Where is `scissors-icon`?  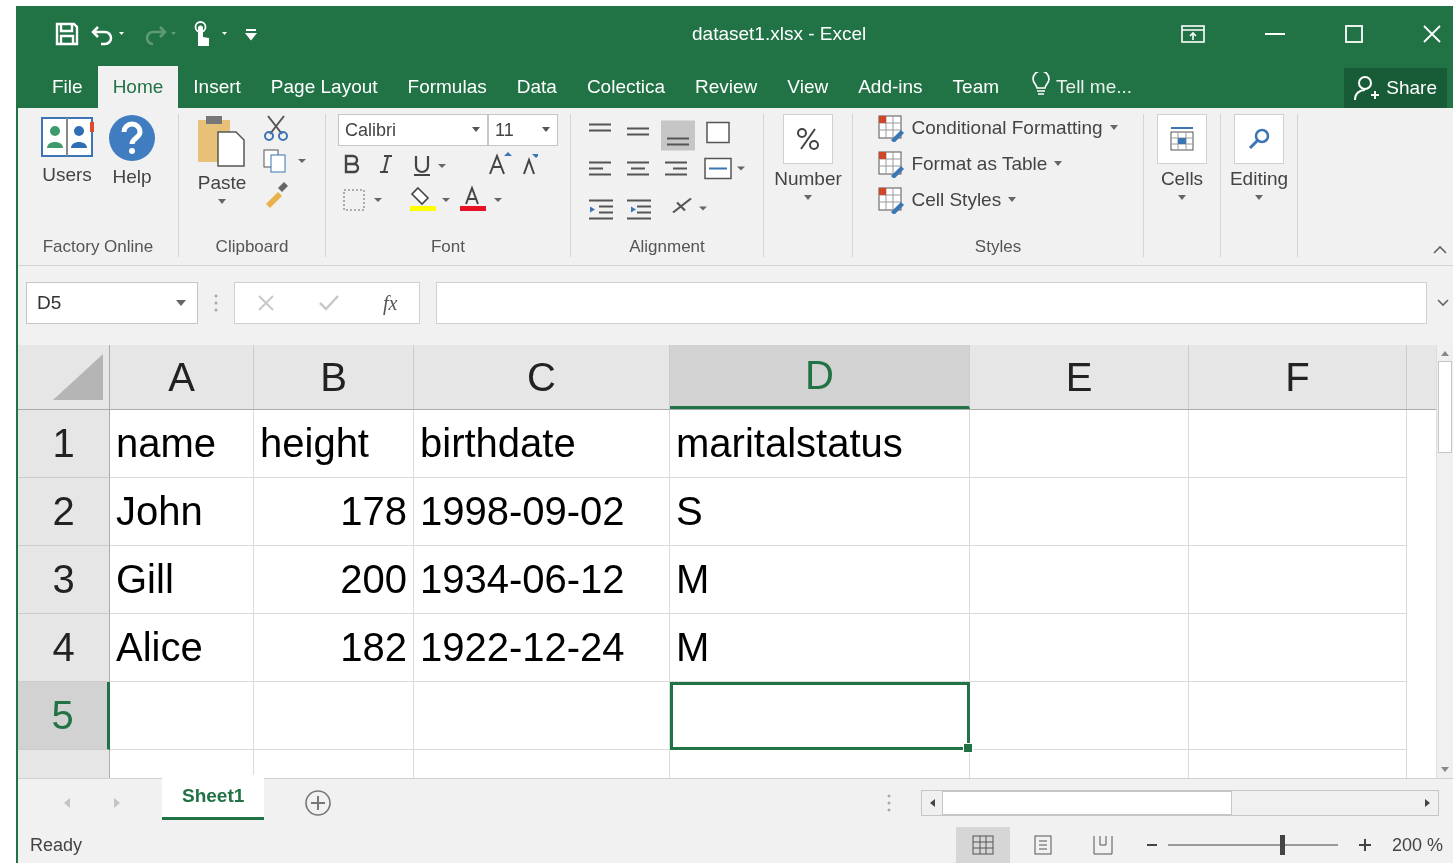 scissors-icon is located at coordinates (276, 128).